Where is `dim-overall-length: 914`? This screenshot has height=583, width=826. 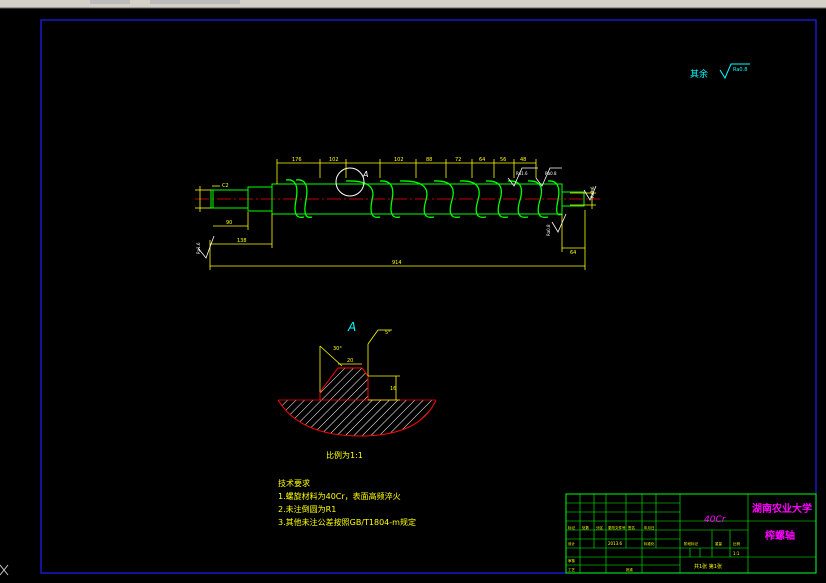 dim-overall-length: 914 is located at coordinates (397, 263).